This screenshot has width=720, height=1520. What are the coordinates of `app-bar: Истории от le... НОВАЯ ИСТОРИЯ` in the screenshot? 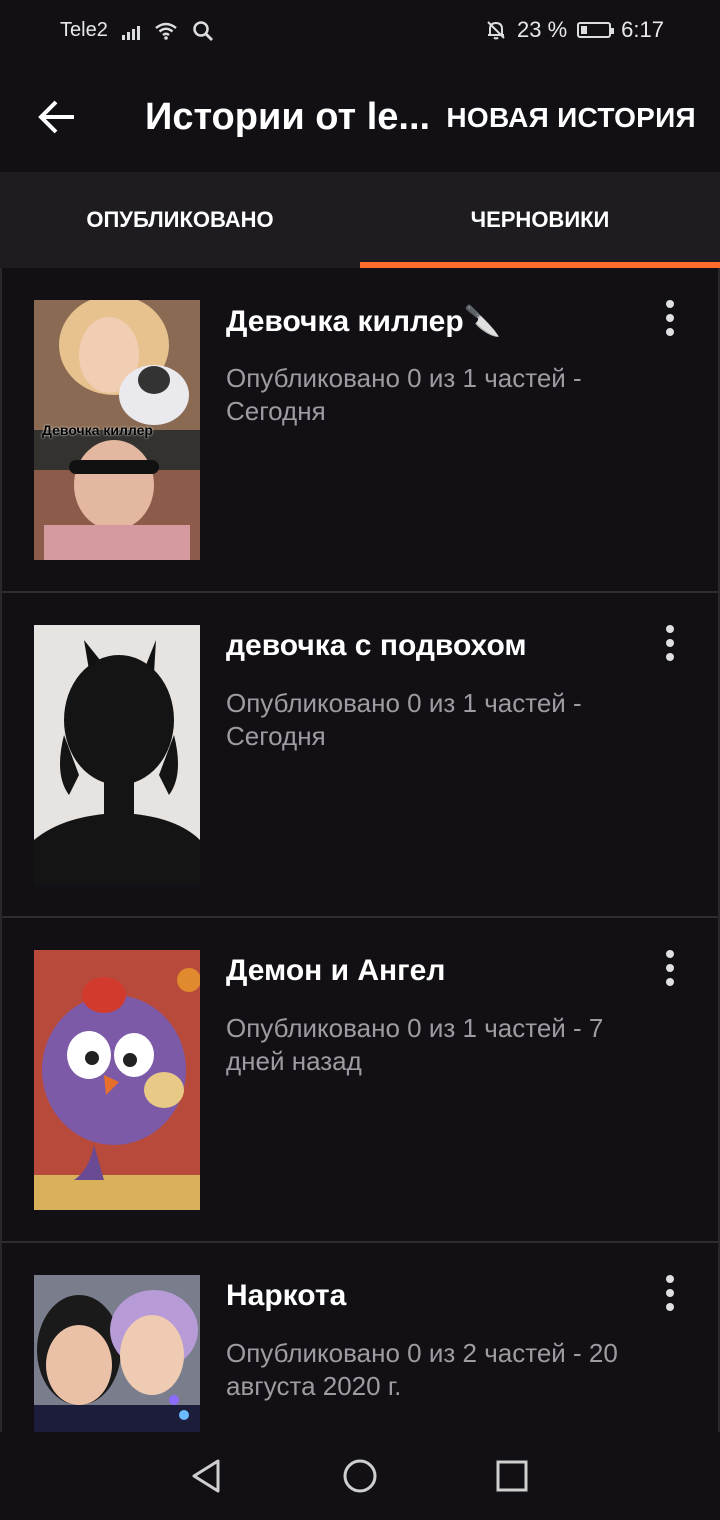 It's located at (360, 117).